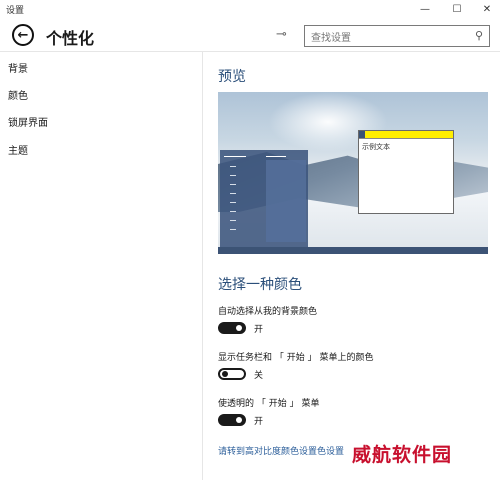 Image resolution: width=500 pixels, height=480 pixels. I want to click on preview-start-header, so click(235, 156).